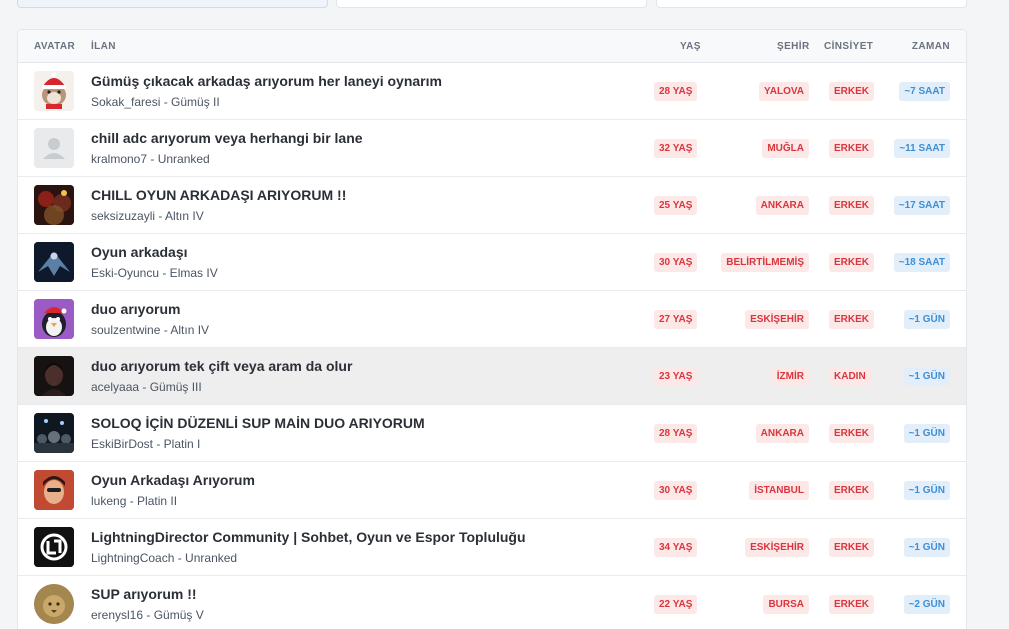 The height and width of the screenshot is (629, 1009). What do you see at coordinates (54, 319) in the screenshot?
I see `penguin-icon` at bounding box center [54, 319].